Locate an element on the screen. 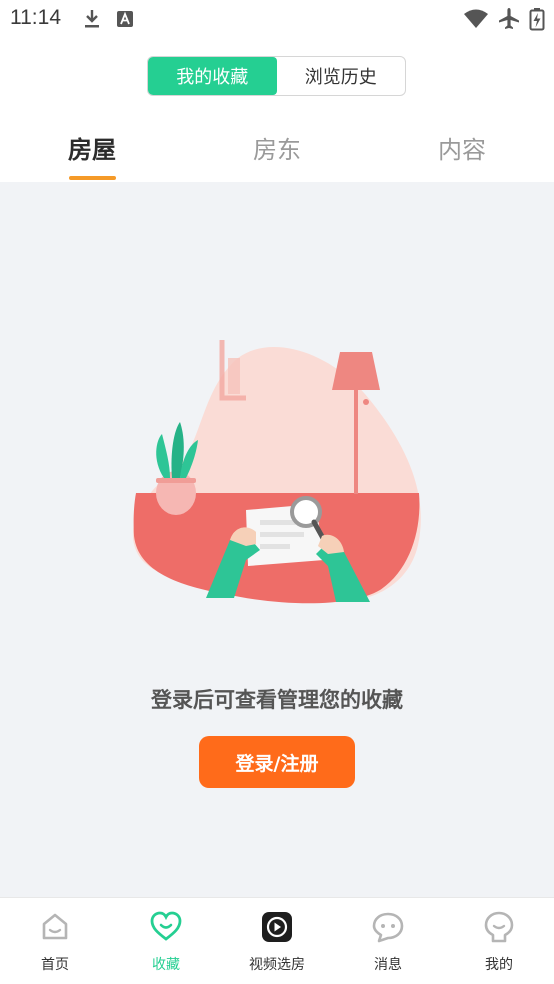 The image size is (554, 984). header: 我的收藏 浏览历史 房屋 房东 内容 is located at coordinates (277, 110).